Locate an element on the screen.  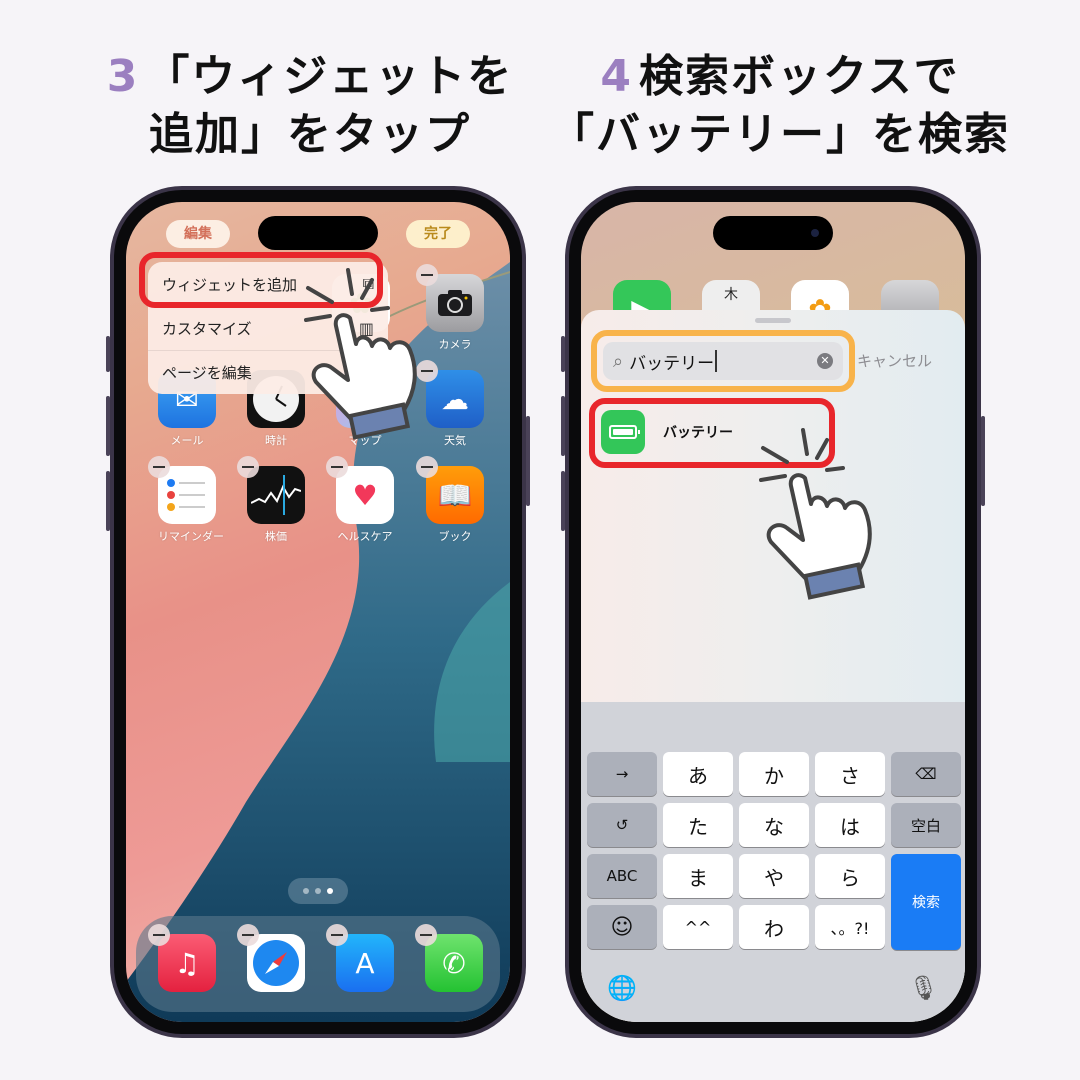
step-3-title: 3 「ウィジェットを 追加」をタップ is located at coordinates (310, 106).